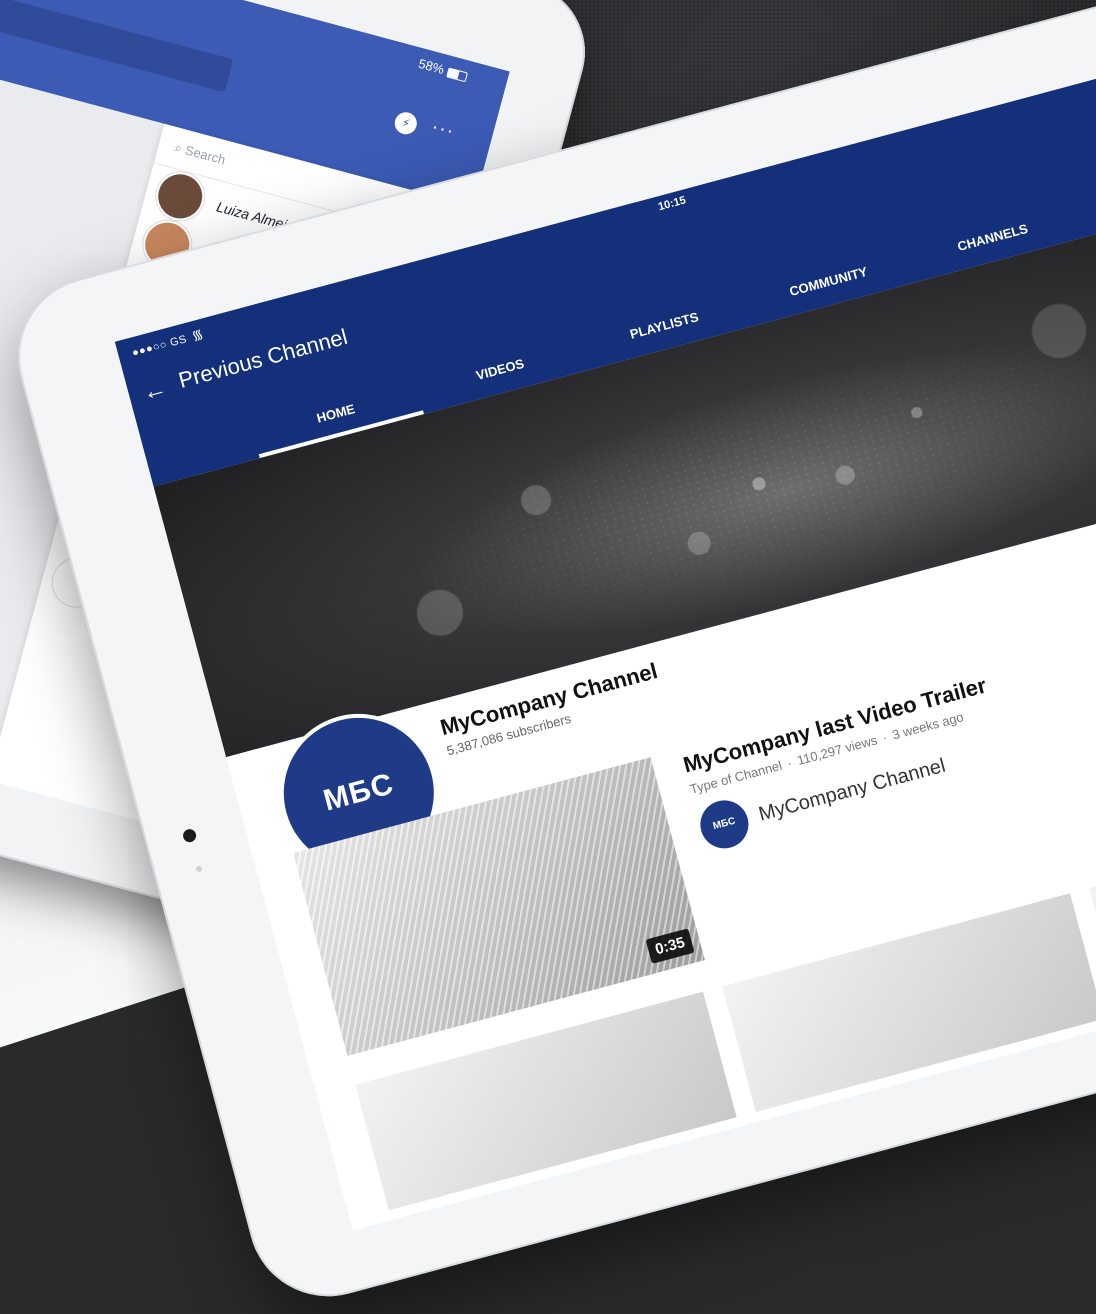 The width and height of the screenshot is (1096, 1314). I want to click on more-options-icon: ···, so click(443, 130).